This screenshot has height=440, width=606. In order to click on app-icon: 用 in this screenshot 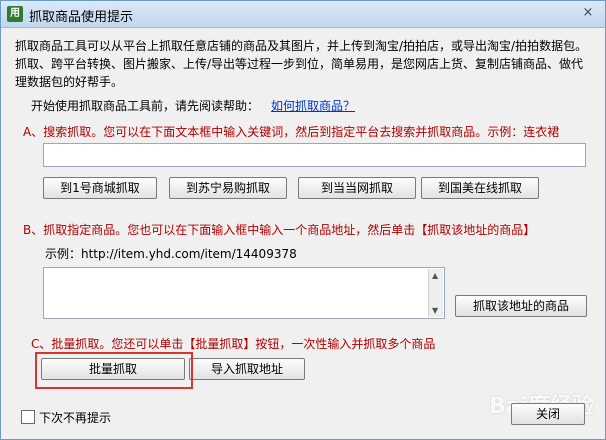, I will do `click(15, 14)`.